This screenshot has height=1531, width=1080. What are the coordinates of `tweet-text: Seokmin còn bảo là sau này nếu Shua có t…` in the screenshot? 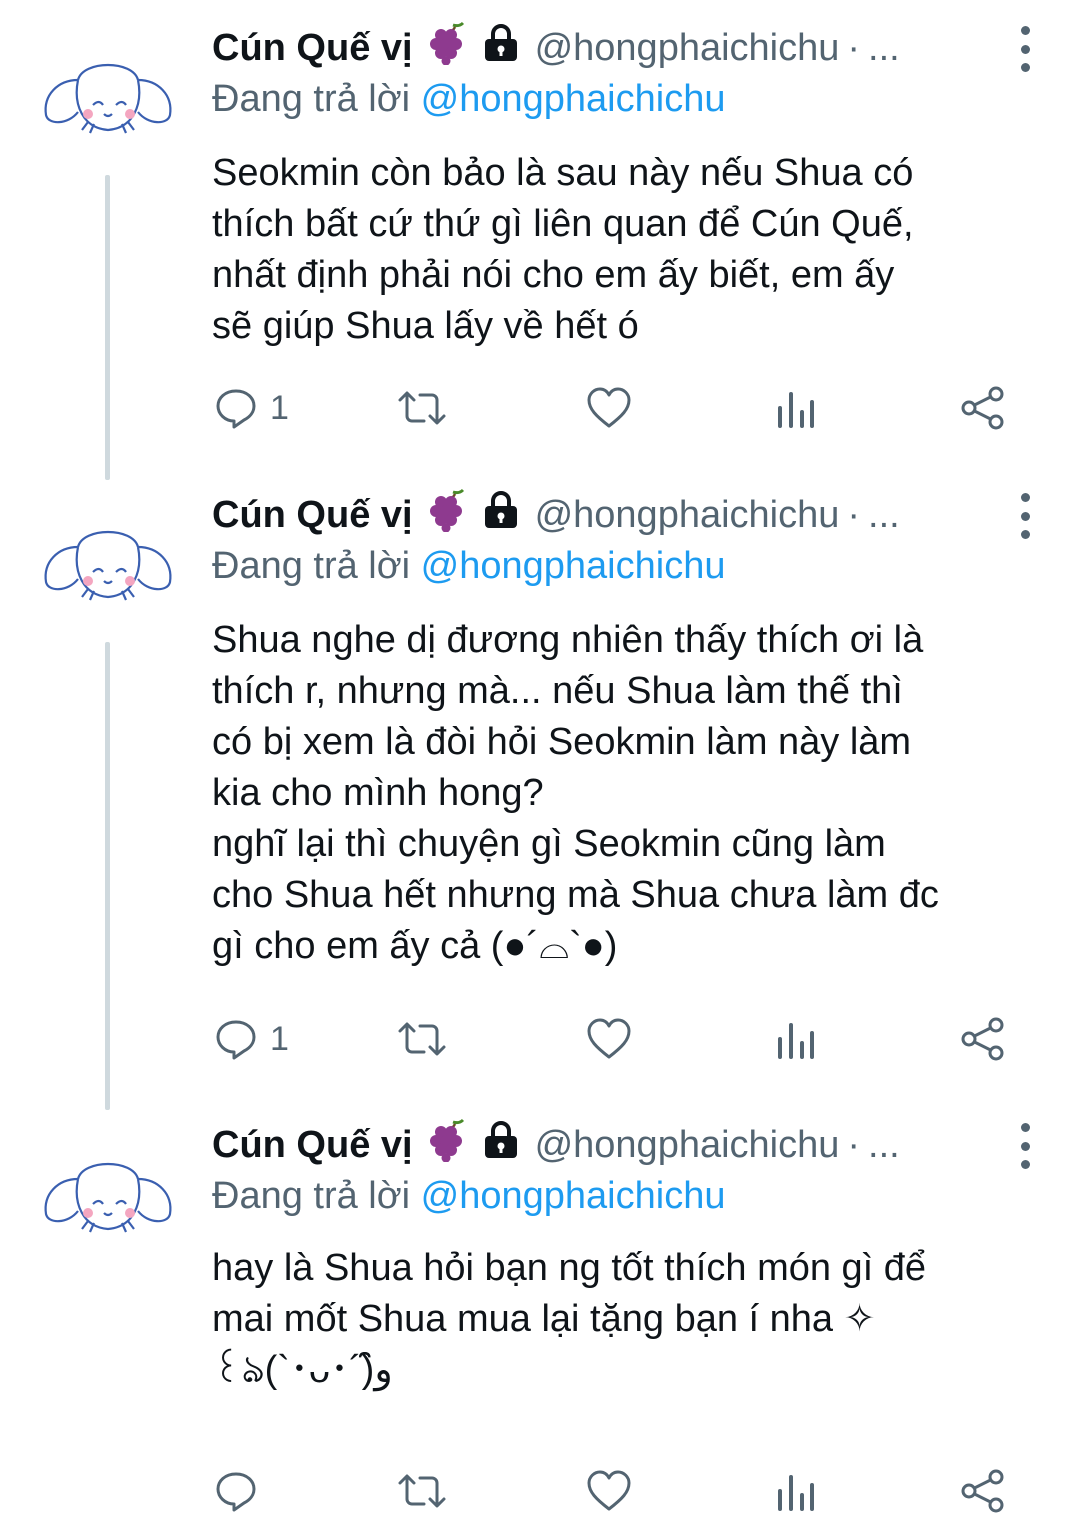 It's located at (632, 250).